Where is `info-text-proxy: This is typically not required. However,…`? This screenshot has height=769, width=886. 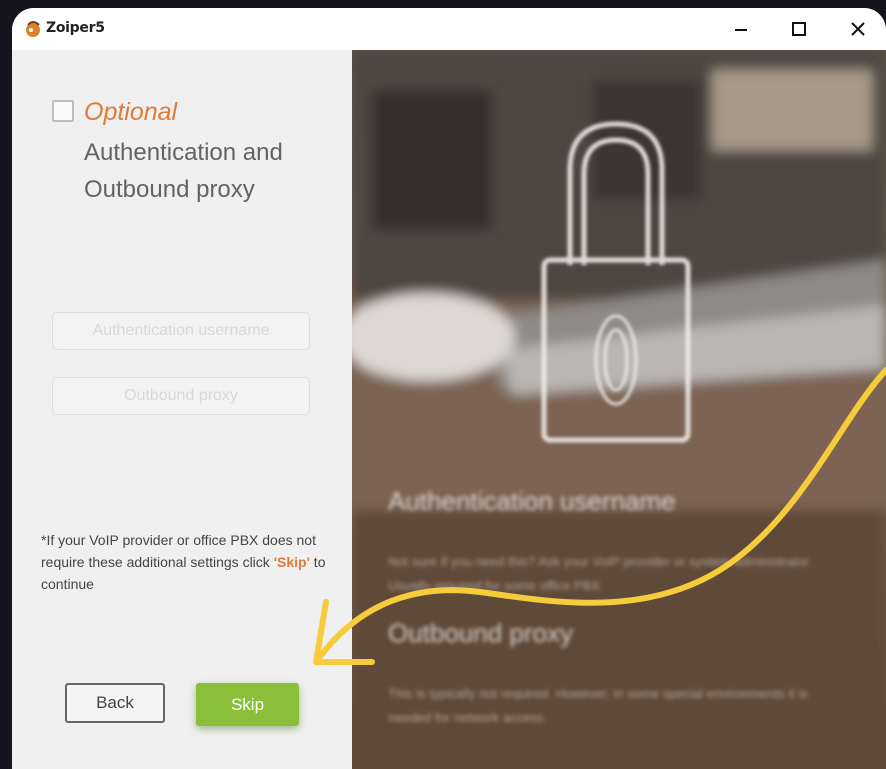
info-text-proxy: This is typically not required. However,… is located at coordinates (598, 705).